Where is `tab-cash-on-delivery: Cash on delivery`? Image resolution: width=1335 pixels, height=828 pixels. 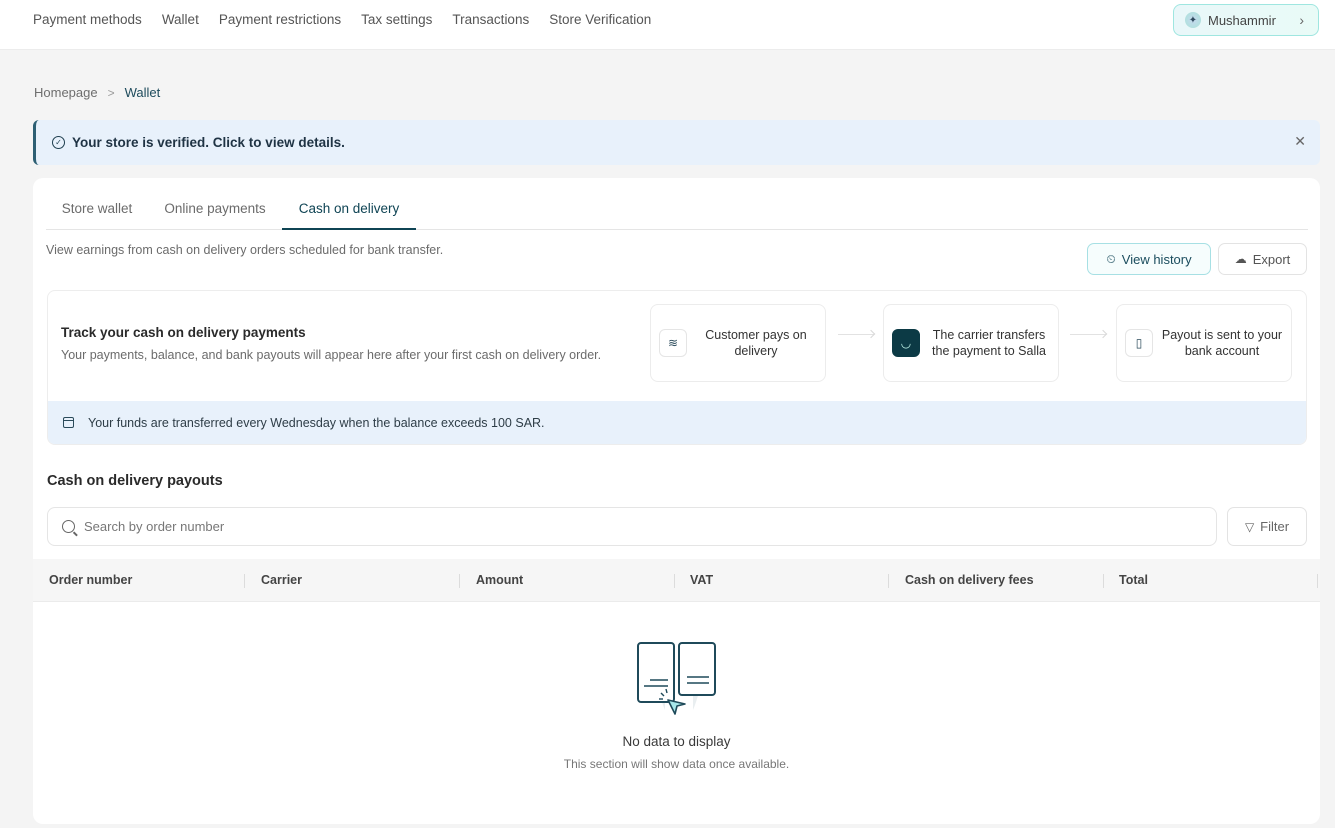 tab-cash-on-delivery: Cash on delivery is located at coordinates (349, 210).